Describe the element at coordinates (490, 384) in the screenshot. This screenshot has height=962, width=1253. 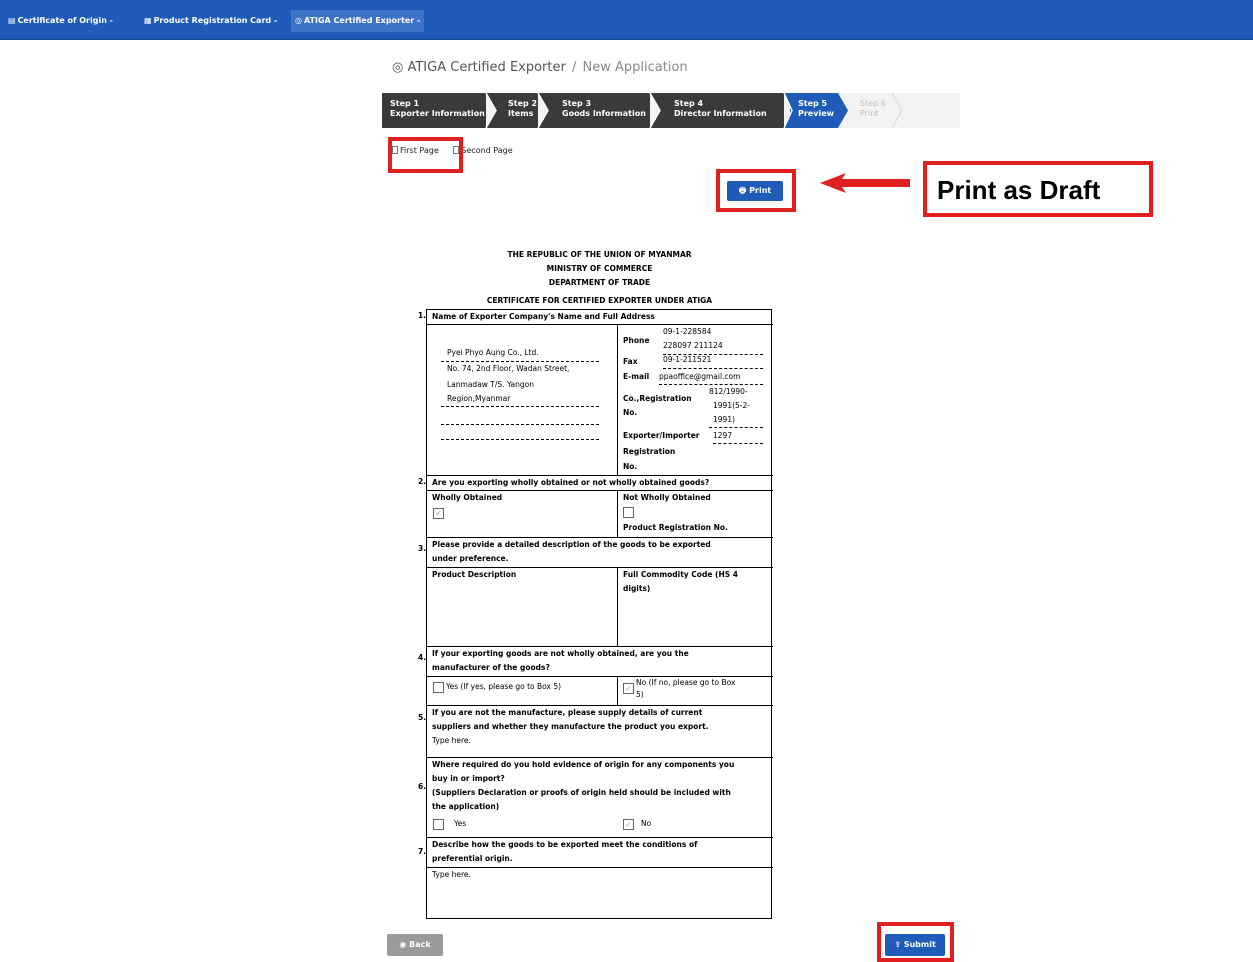
I see `address-line: Lanmadaw T/S. Yangon` at that location.